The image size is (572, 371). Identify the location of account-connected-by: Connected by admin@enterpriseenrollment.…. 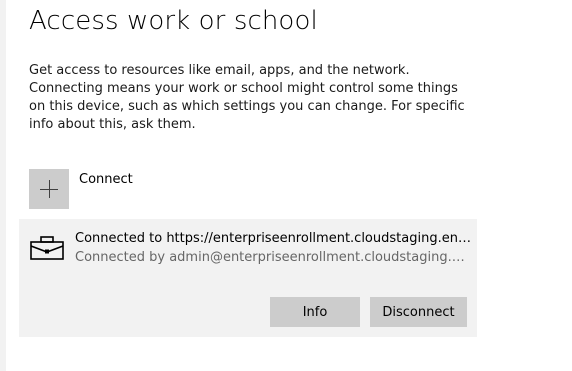
(271, 257).